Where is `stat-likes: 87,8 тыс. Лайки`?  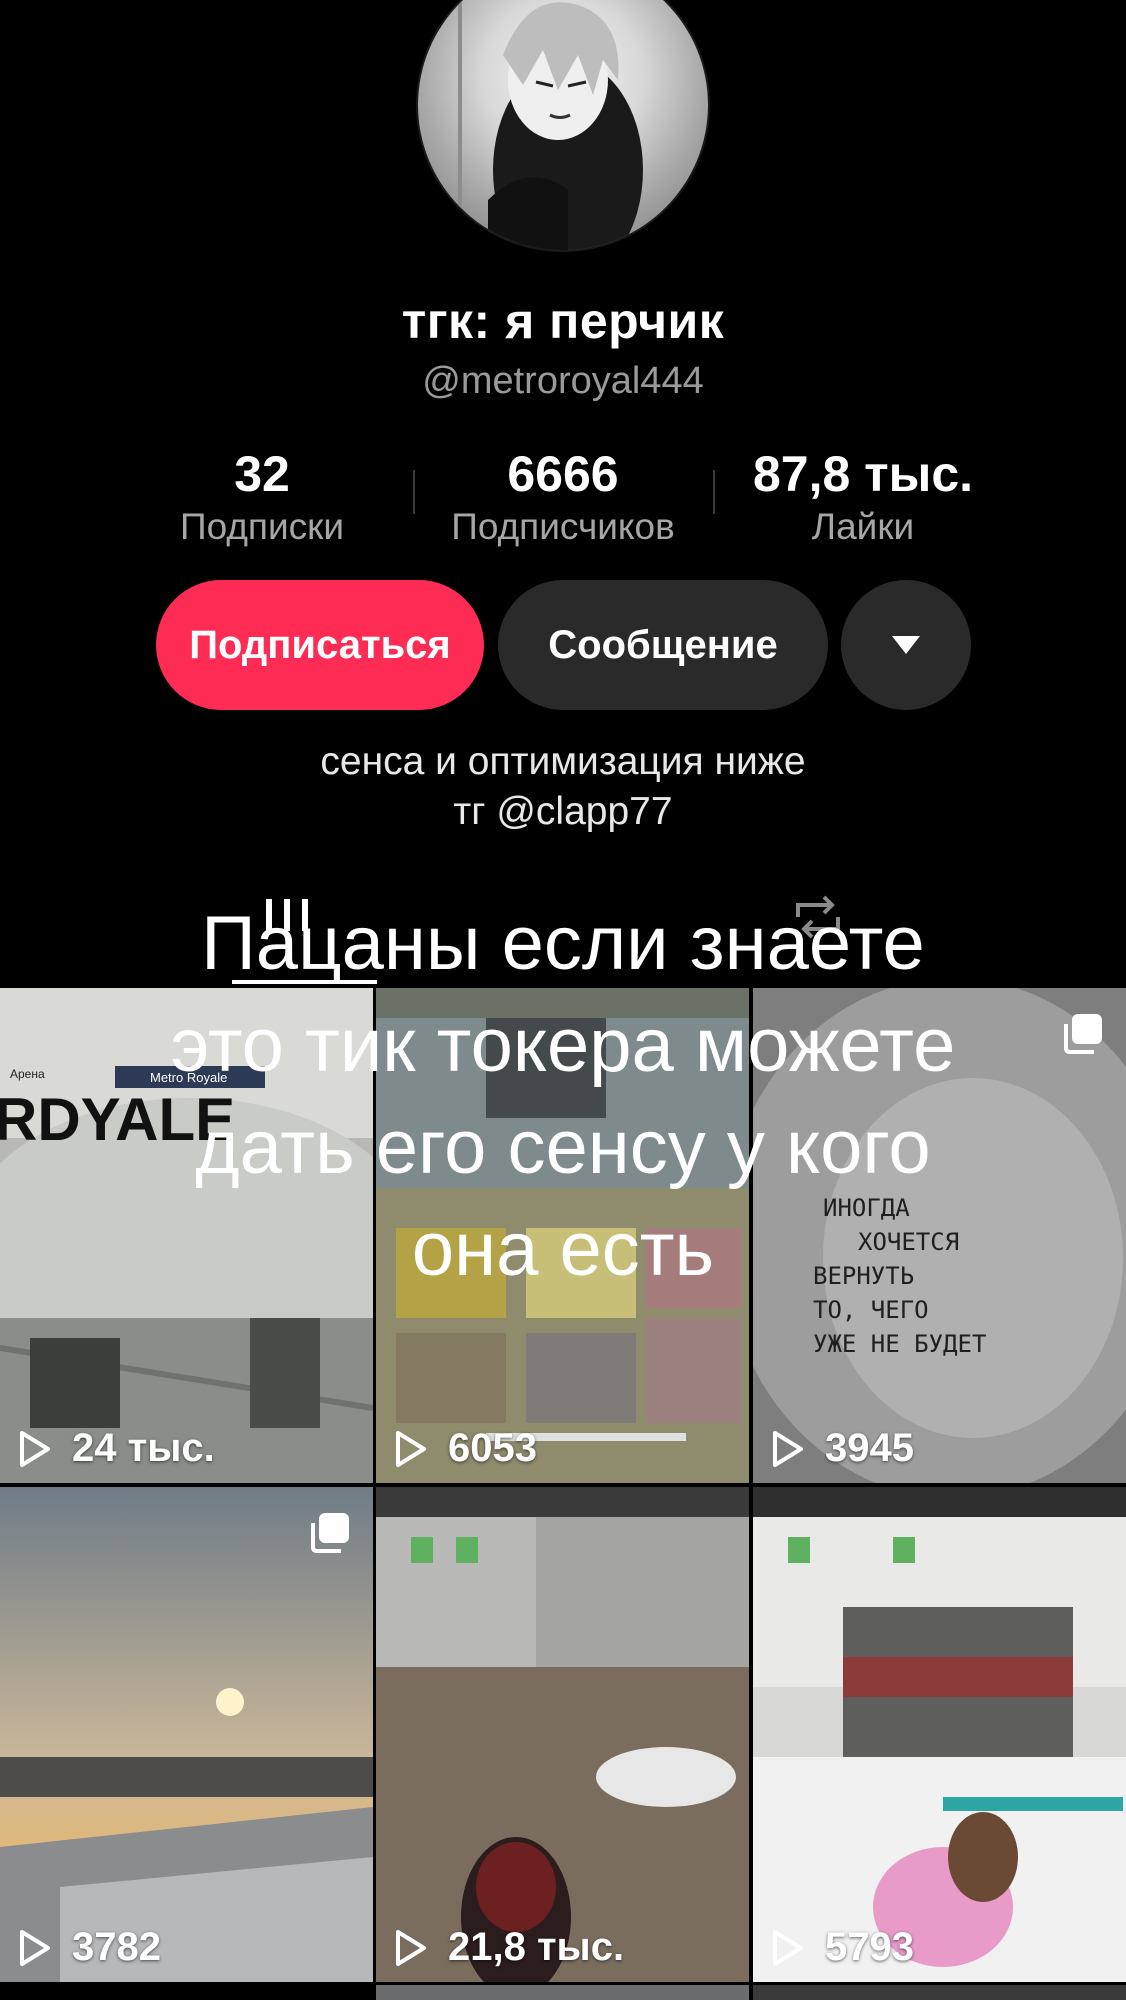
stat-likes: 87,8 тыс. Лайки is located at coordinates (863, 500).